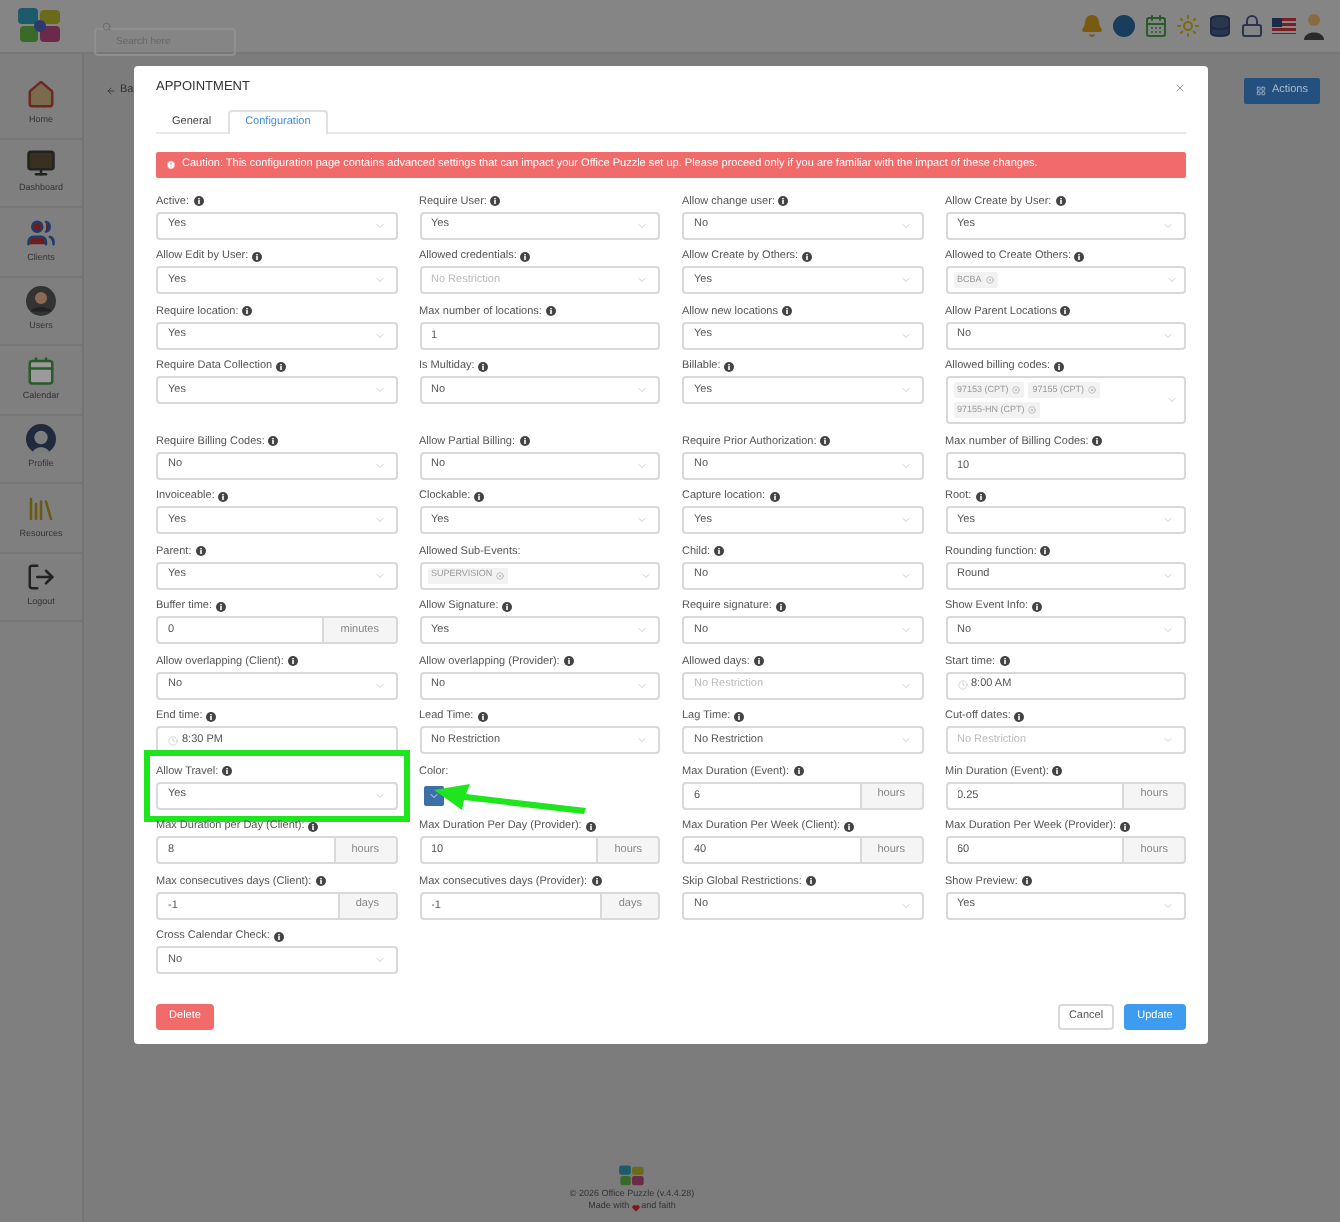 Image resolution: width=1340 pixels, height=1222 pixels. I want to click on close-icon, so click(1180, 88).